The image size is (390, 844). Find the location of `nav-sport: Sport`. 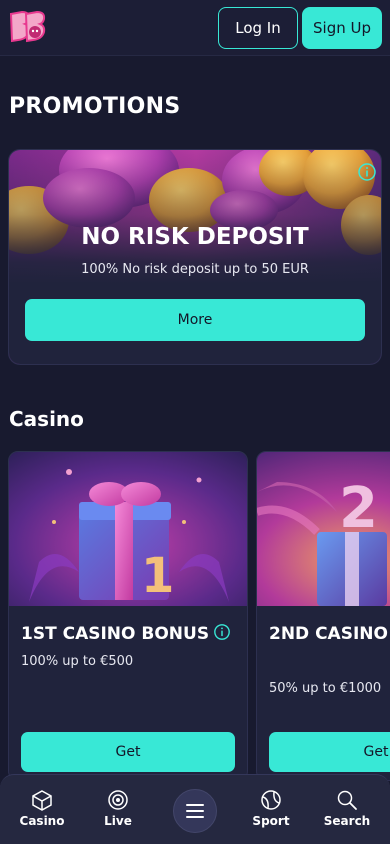

nav-sport: Sport is located at coordinates (271, 808).